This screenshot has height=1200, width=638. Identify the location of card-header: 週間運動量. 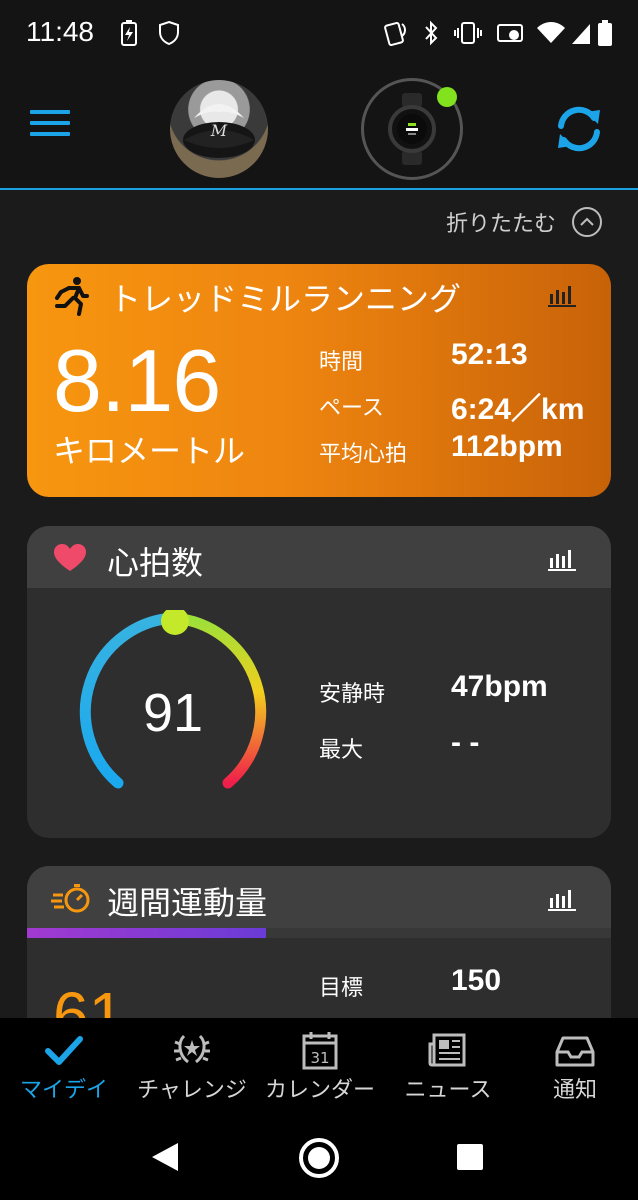
(319, 897).